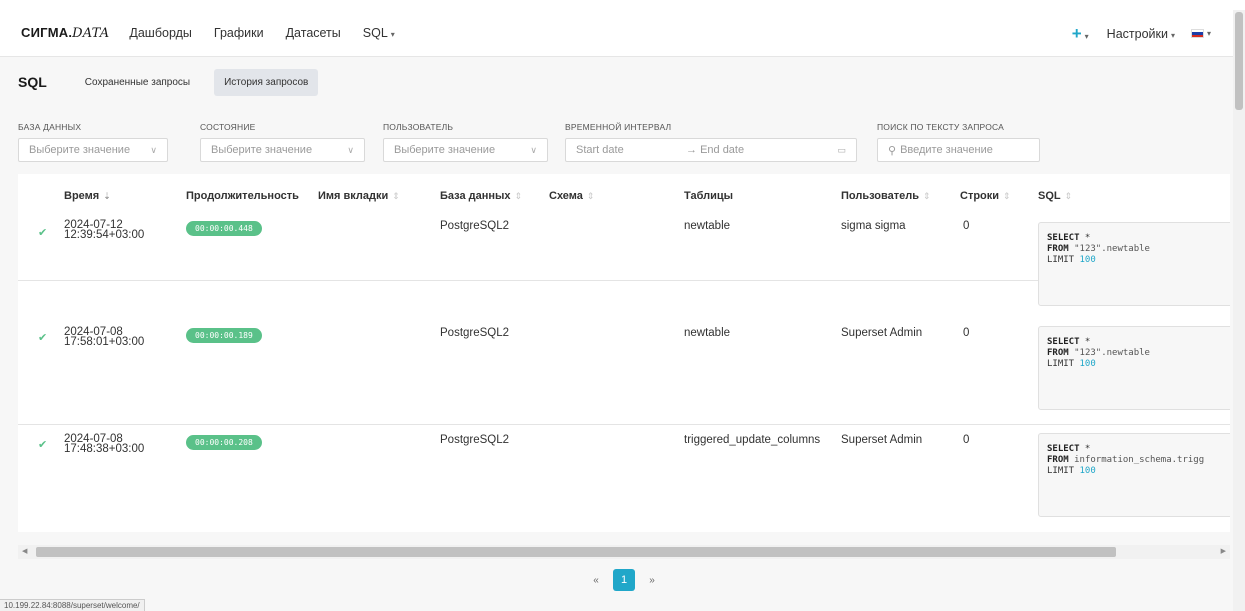 Image resolution: width=1245 pixels, height=611 pixels. Describe the element at coordinates (32, 82) in the screenshot. I see `page-title: SQL` at that location.